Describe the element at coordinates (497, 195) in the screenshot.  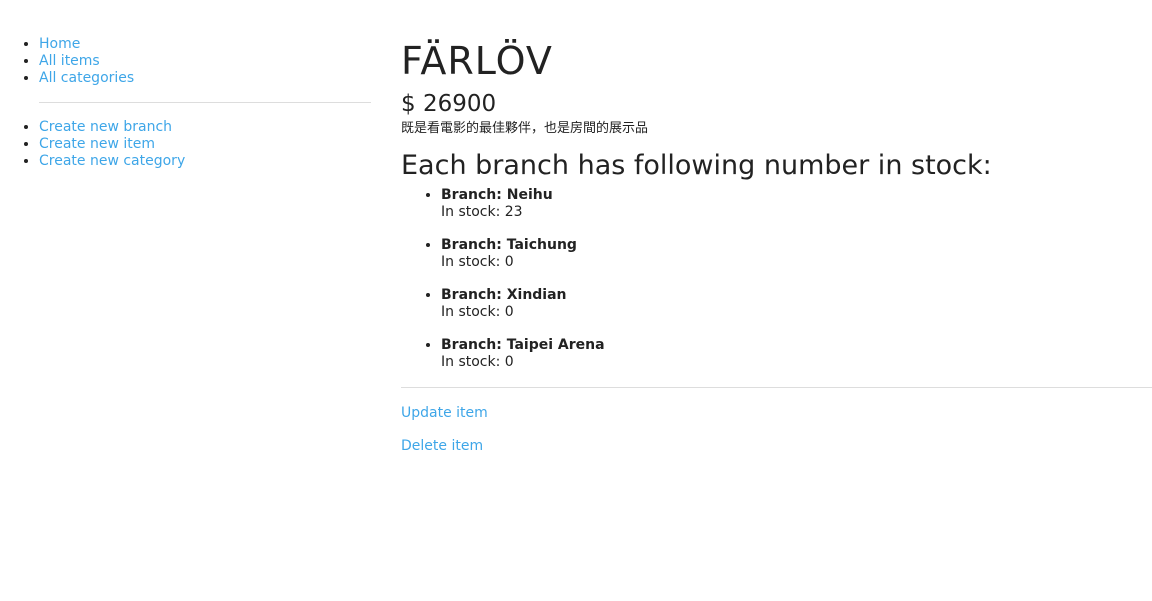
I see `branch-name: Branch: Neihu` at that location.